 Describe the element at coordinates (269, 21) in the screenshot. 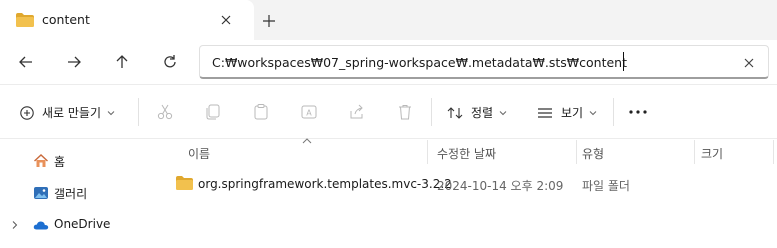

I see `new-tab-icon` at that location.